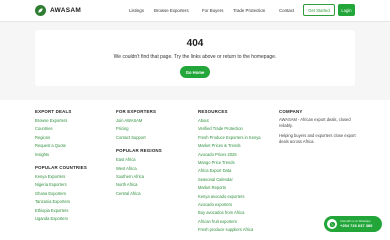 The width and height of the screenshot is (390, 240). Describe the element at coordinates (356, 225) in the screenshot. I see `whatsapp-number: +254 726 637 389` at that location.